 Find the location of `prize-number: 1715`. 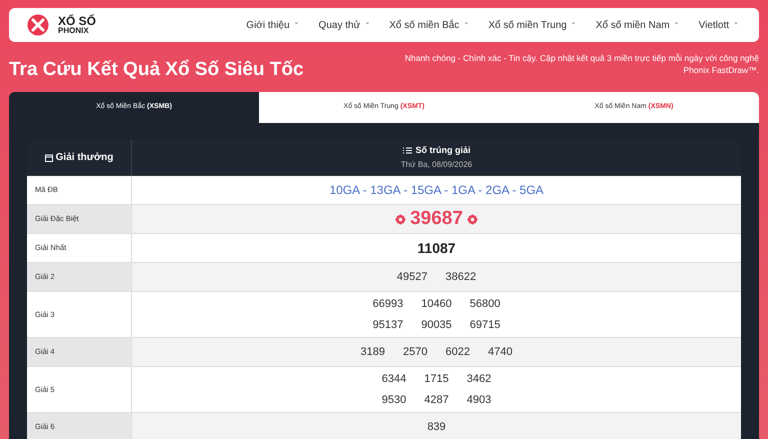

prize-number: 1715 is located at coordinates (436, 379).